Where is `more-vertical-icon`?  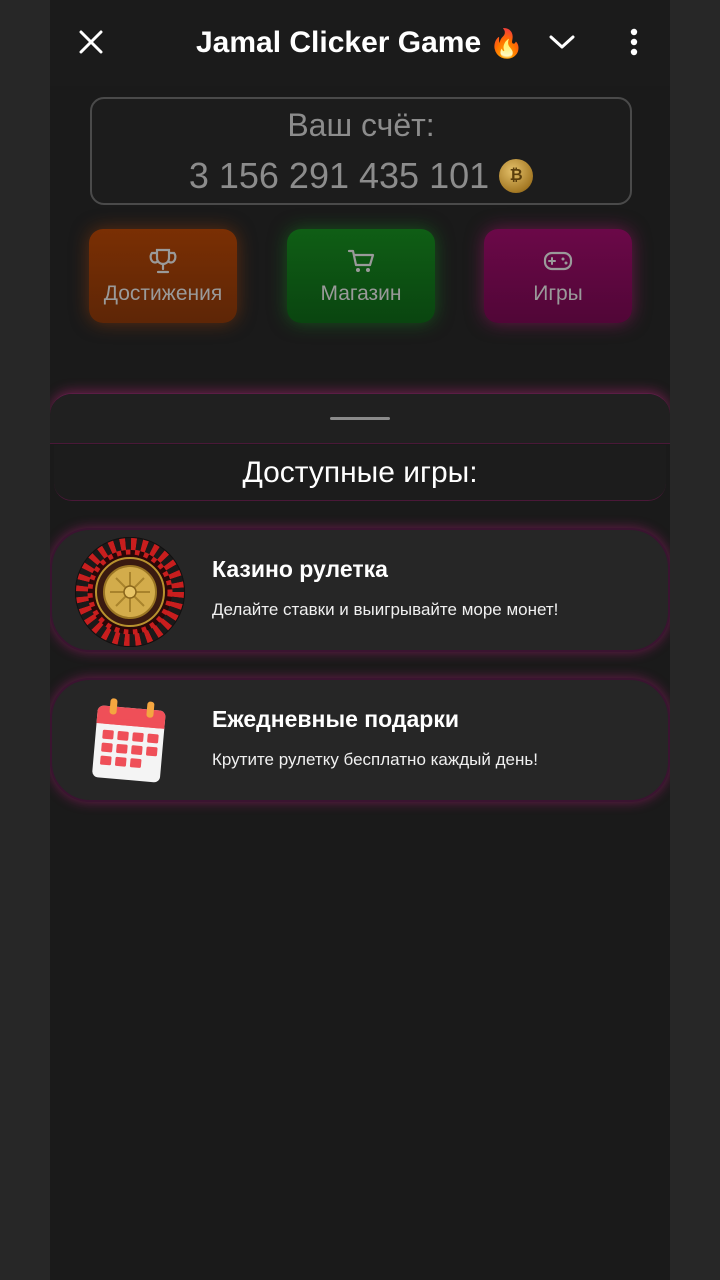
more-vertical-icon is located at coordinates (634, 42).